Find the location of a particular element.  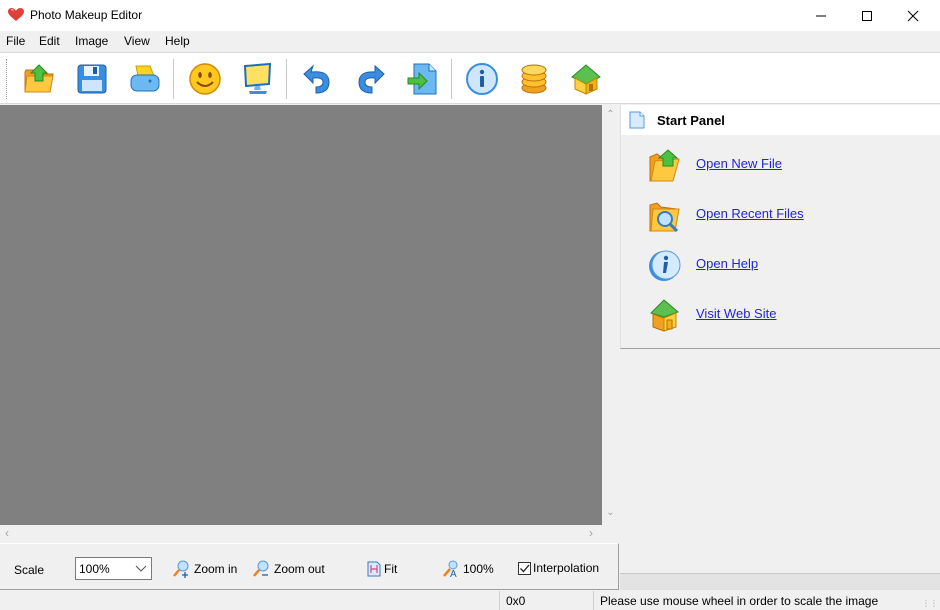

visit-web-site-label: Visit Web Site is located at coordinates (736, 313).